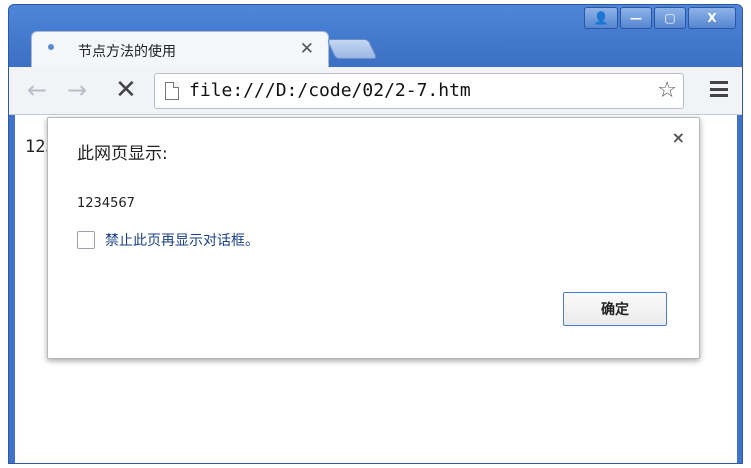 This screenshot has width=751, height=468. What do you see at coordinates (670, 18) in the screenshot?
I see `maximize-icon: ▢` at bounding box center [670, 18].